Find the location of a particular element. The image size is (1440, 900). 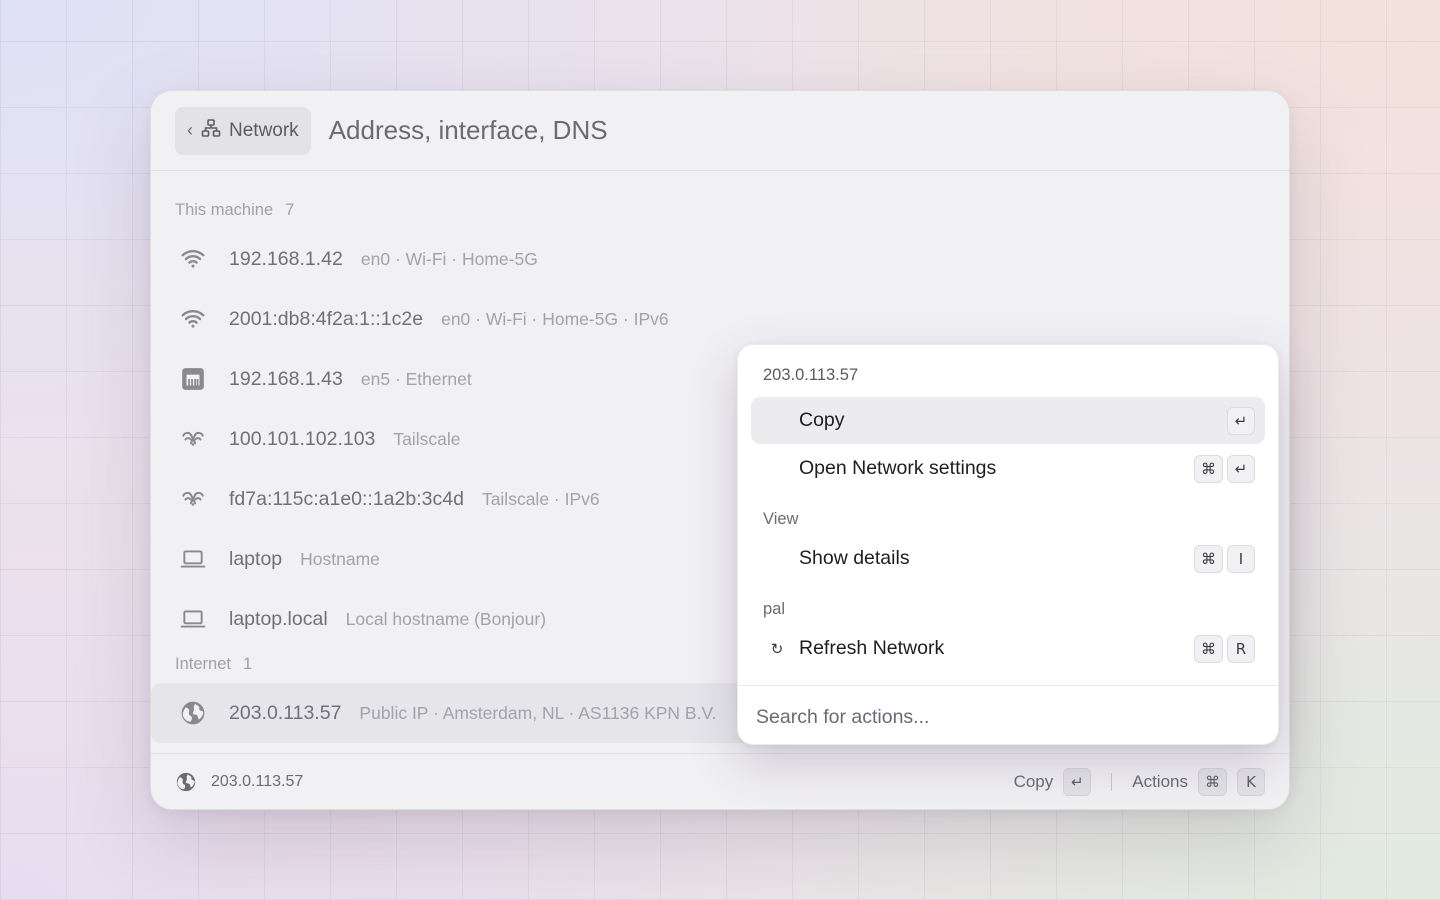

back-button: ‹ Network is located at coordinates (243, 130).